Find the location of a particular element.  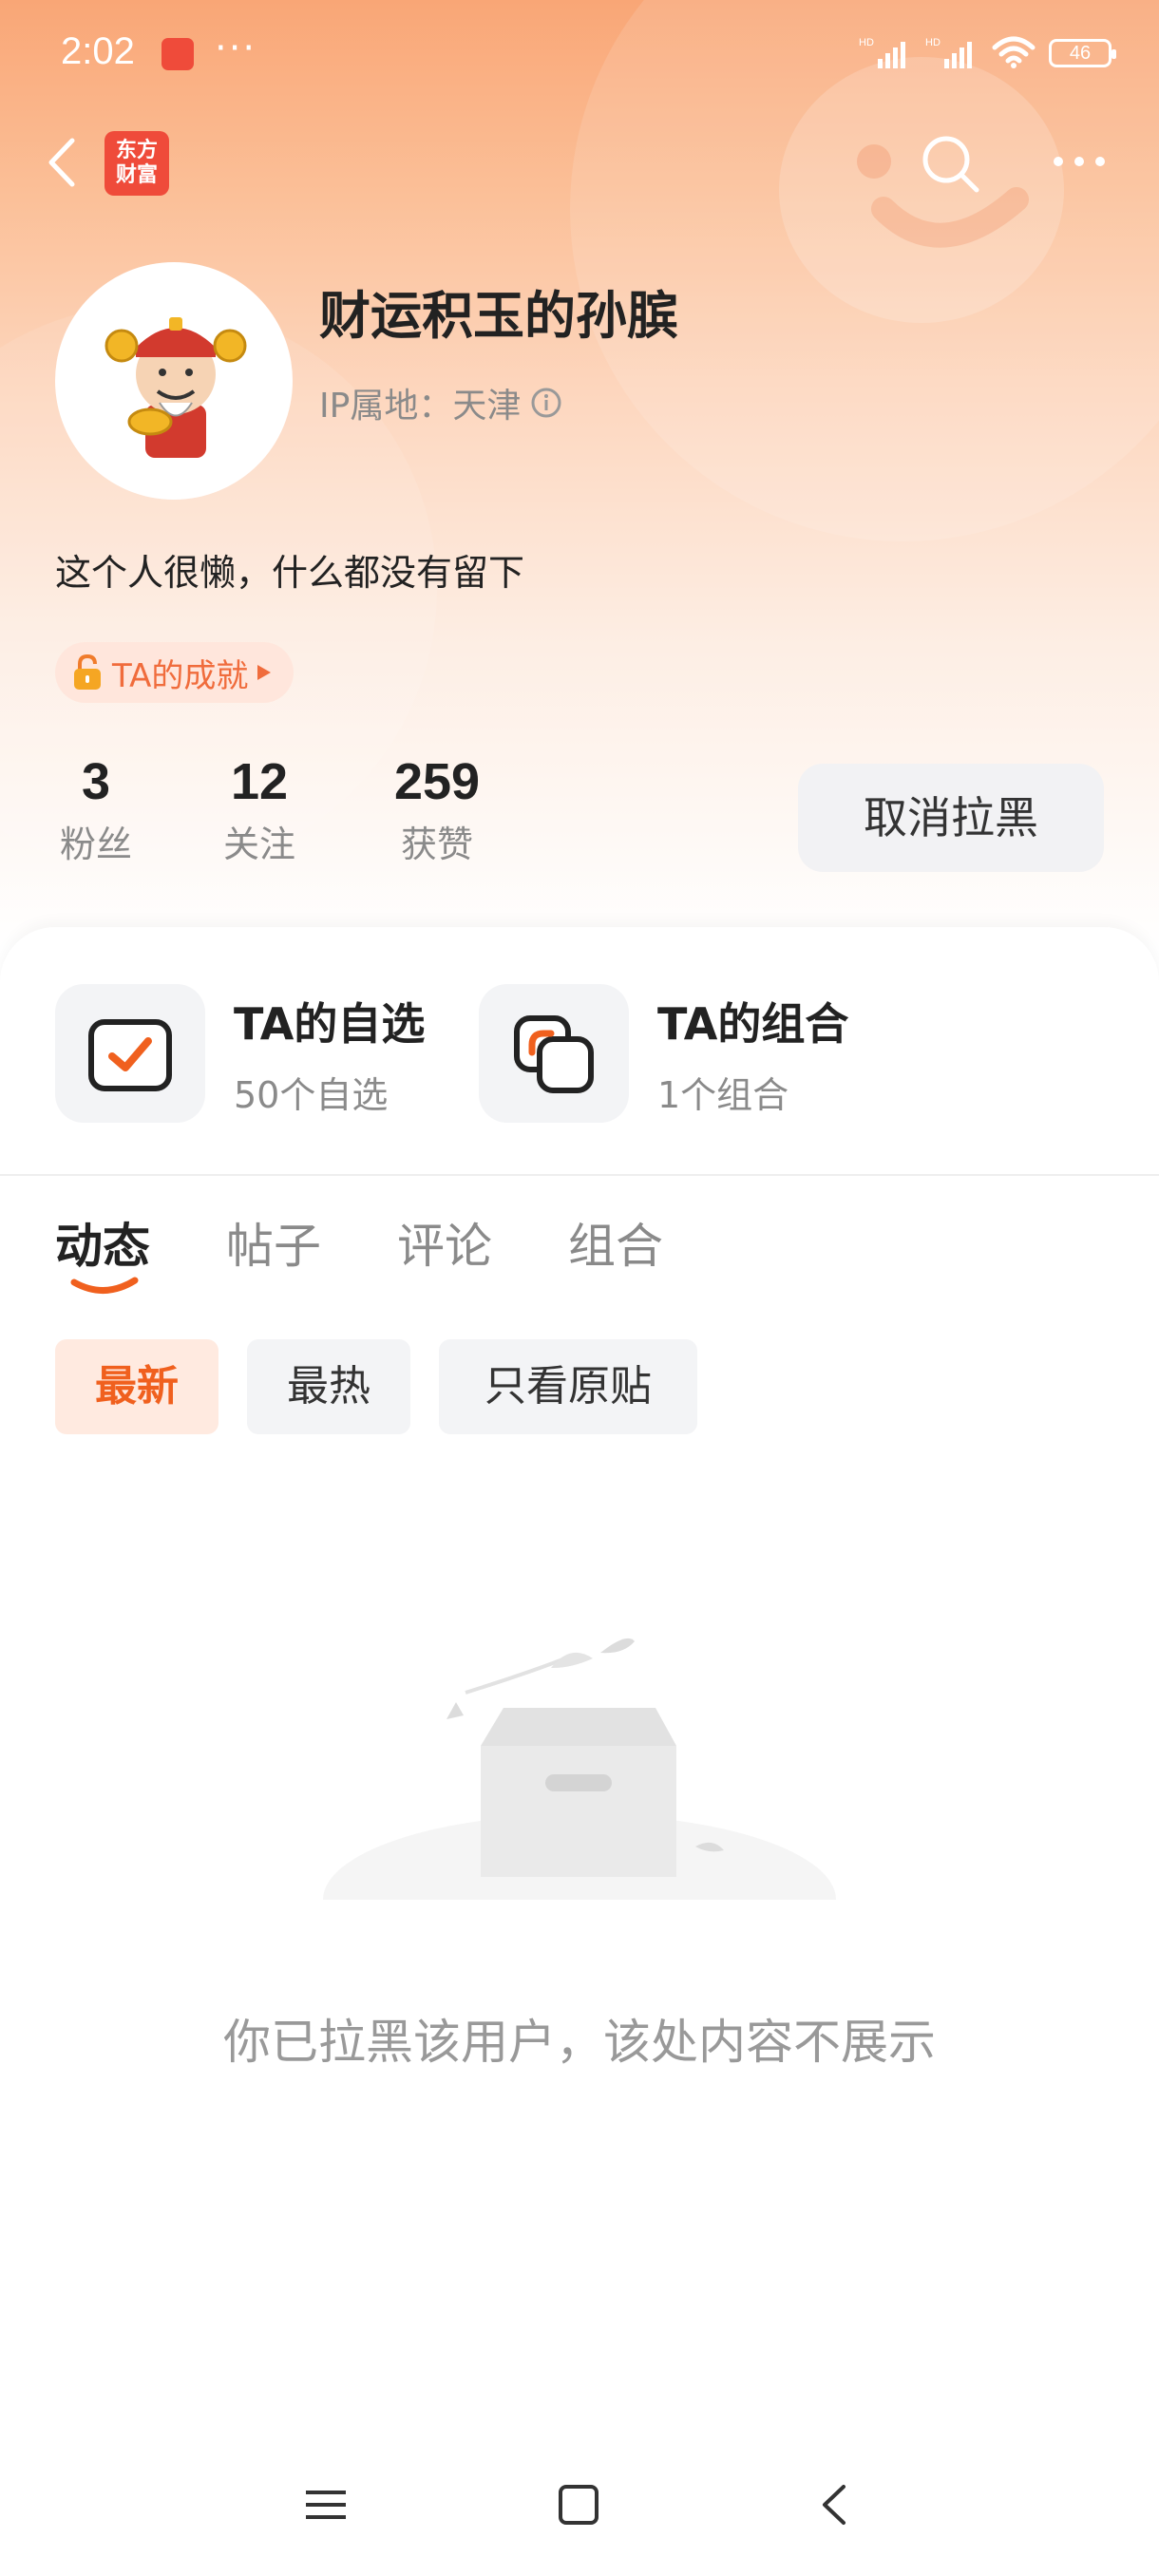

tab-active-indicator is located at coordinates (104, 1285).